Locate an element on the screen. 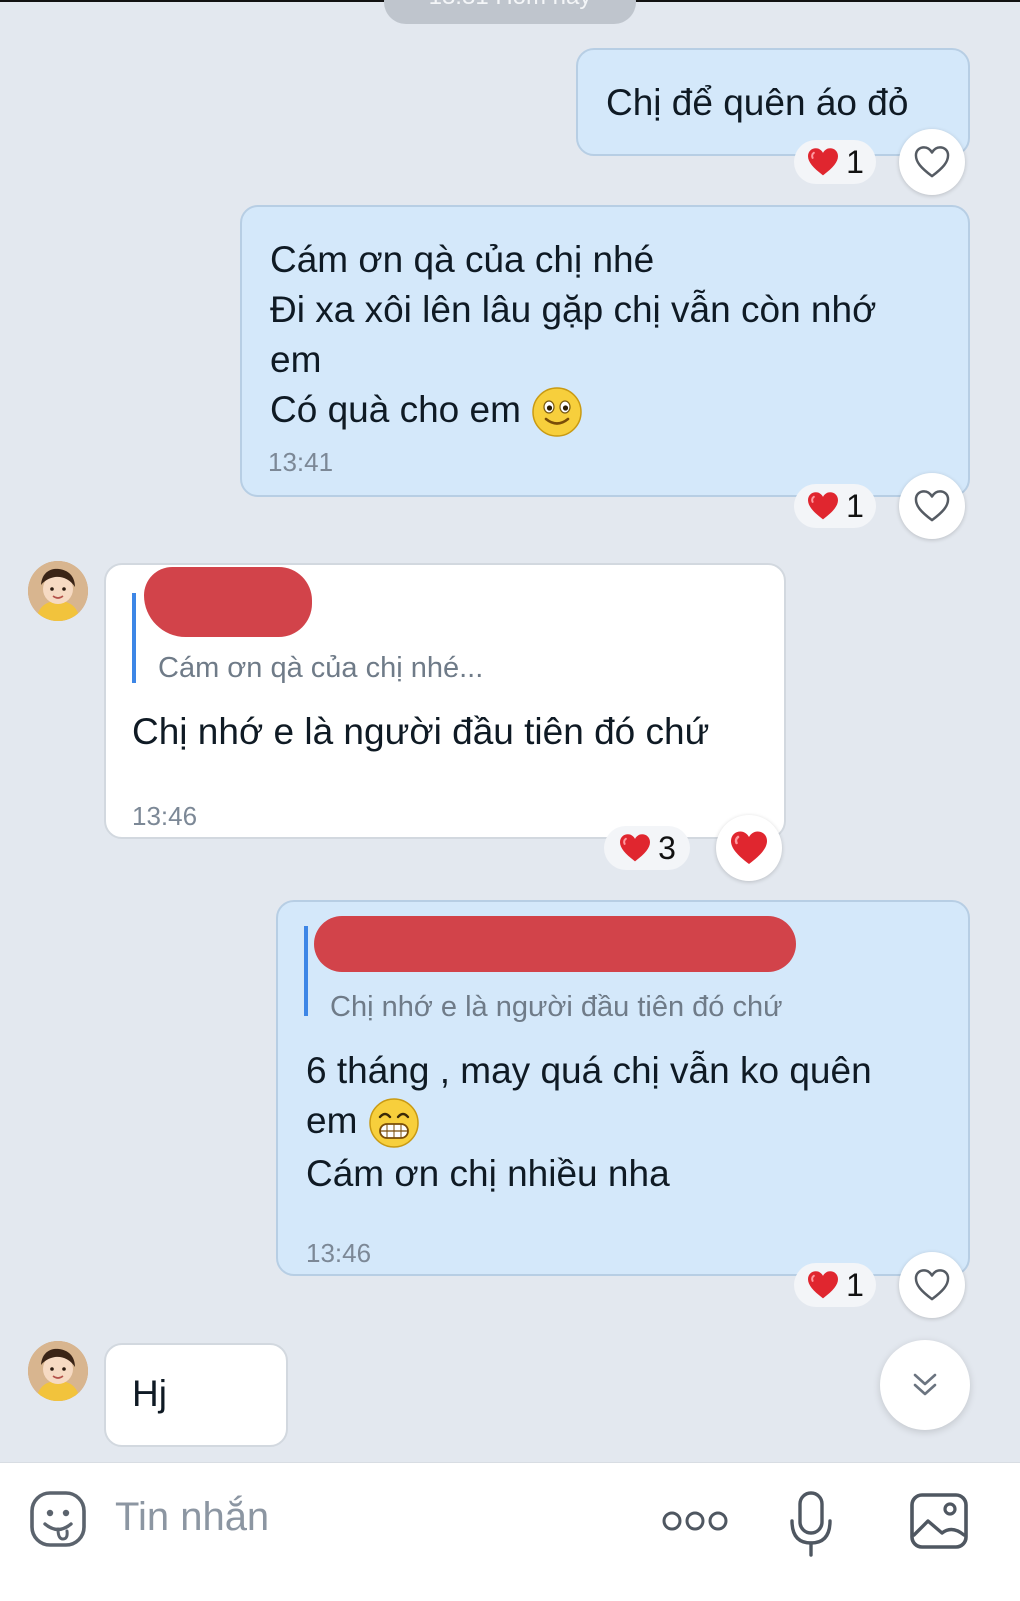  message-text: em is located at coordinates (332, 1120).